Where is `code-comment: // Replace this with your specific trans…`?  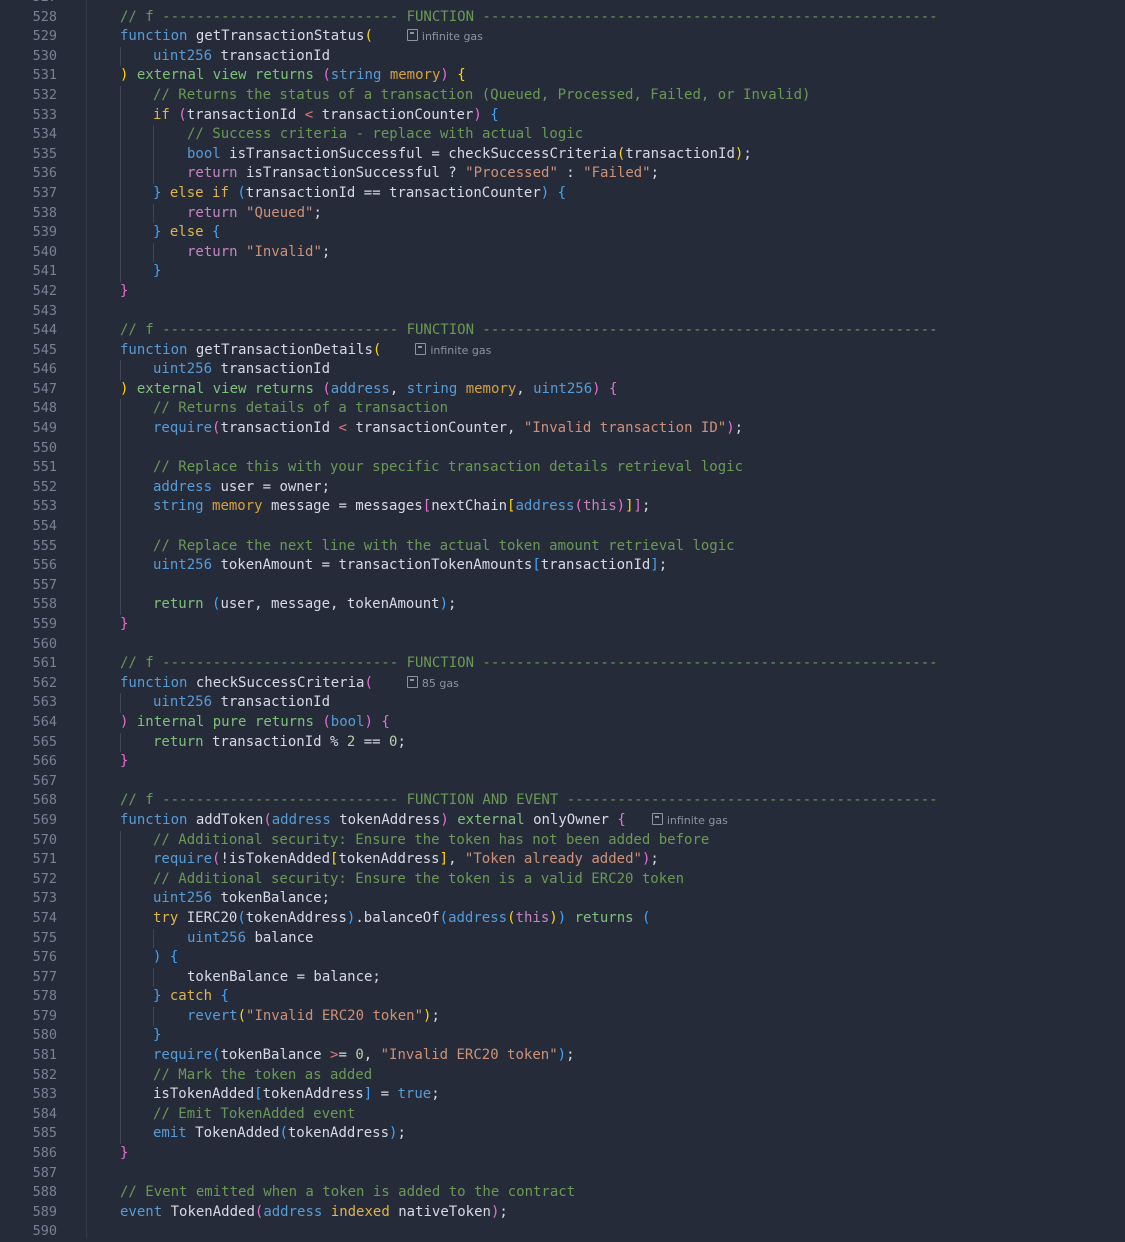 code-comment: // Replace this with your specific trans… is located at coordinates (448, 467).